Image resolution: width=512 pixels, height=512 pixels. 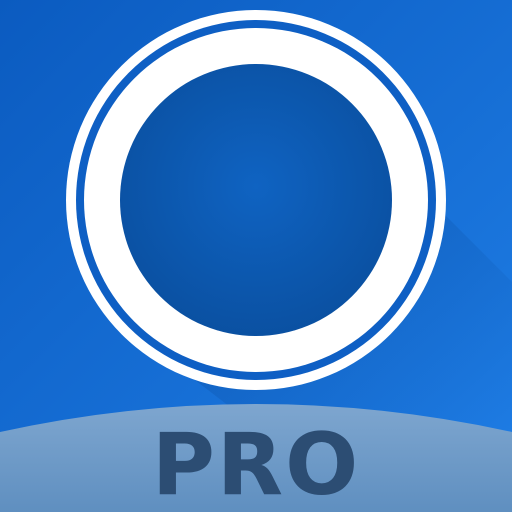 What do you see at coordinates (256, 463) in the screenshot?
I see `pro-badge-label: PRO` at bounding box center [256, 463].